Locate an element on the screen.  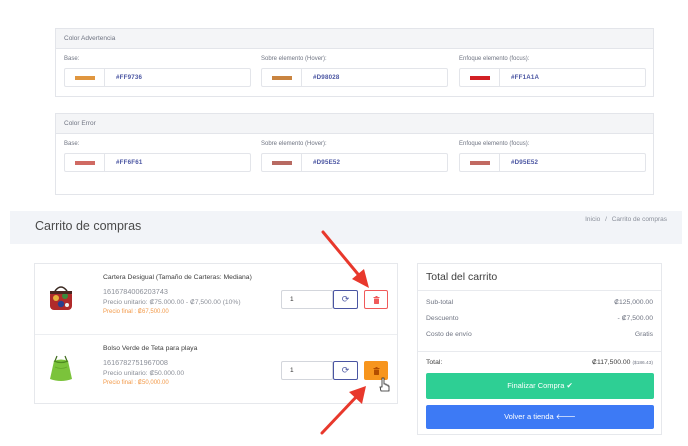
discount-label: Descuento is located at coordinates (442, 318).